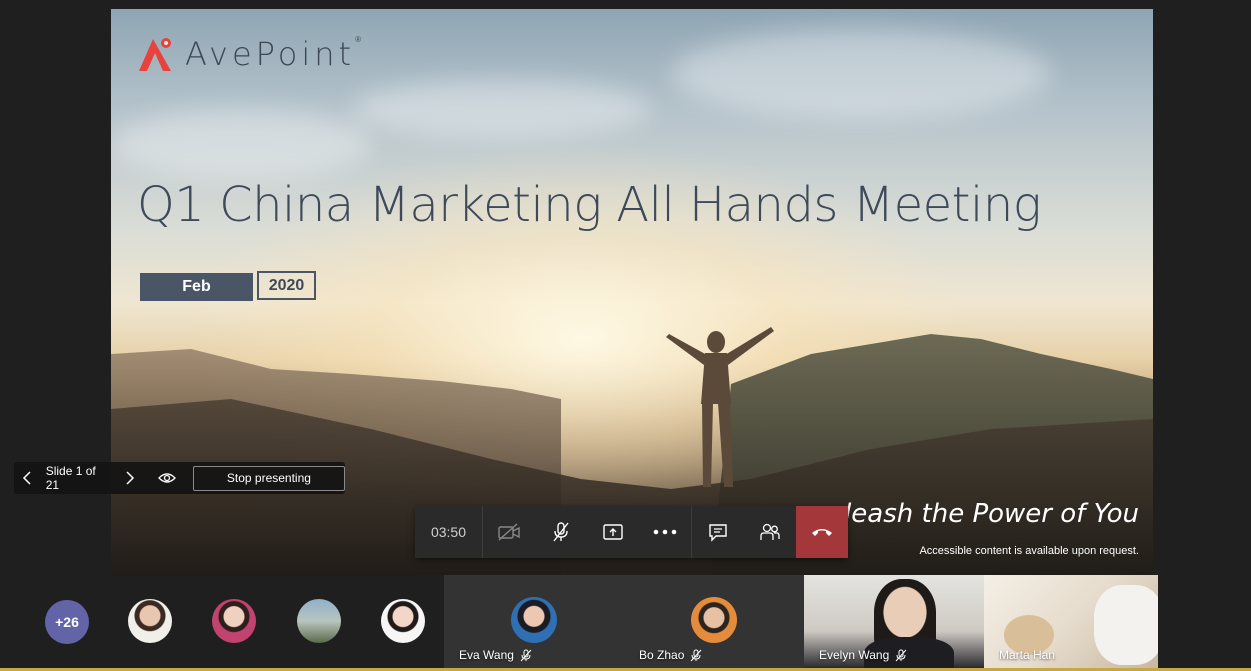 The height and width of the screenshot is (671, 1251). I want to click on hang-up-icon, so click(822, 532).